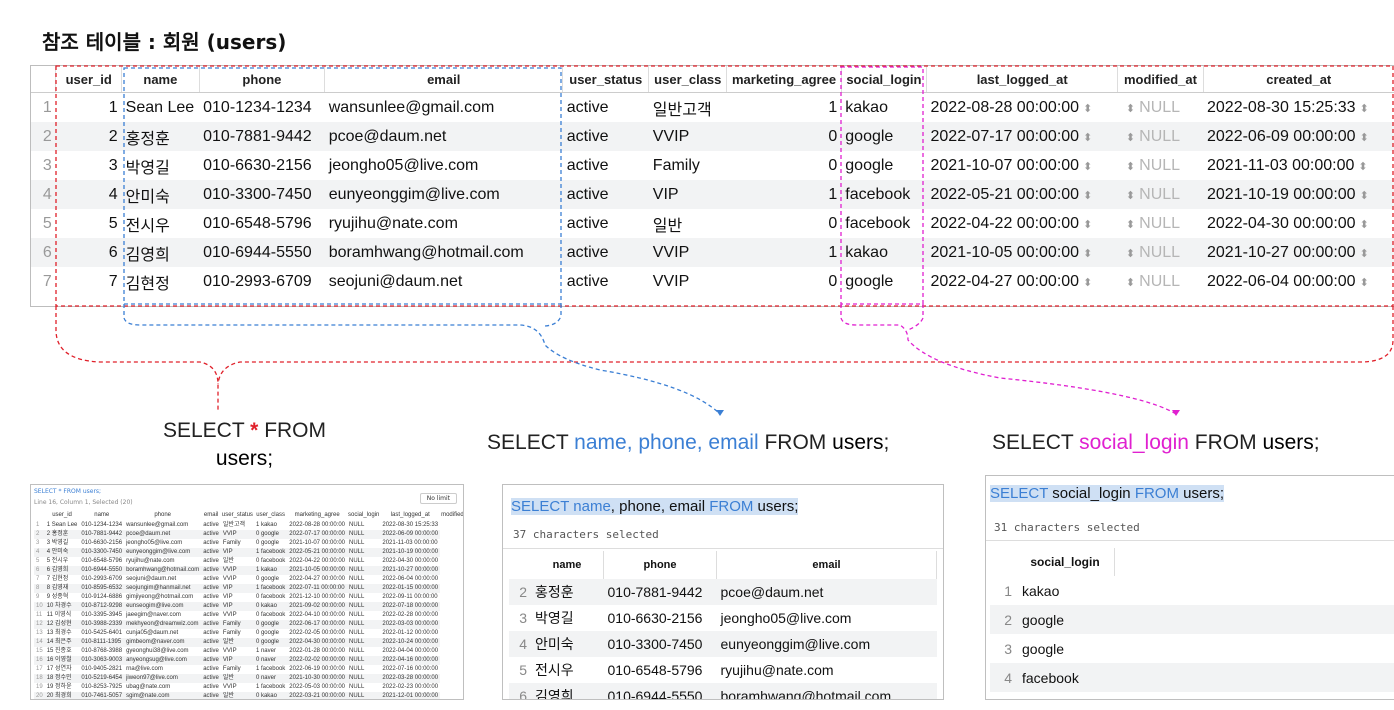  Describe the element at coordinates (62, 543) in the screenshot. I see `table-cell: 3 박영길` at that location.